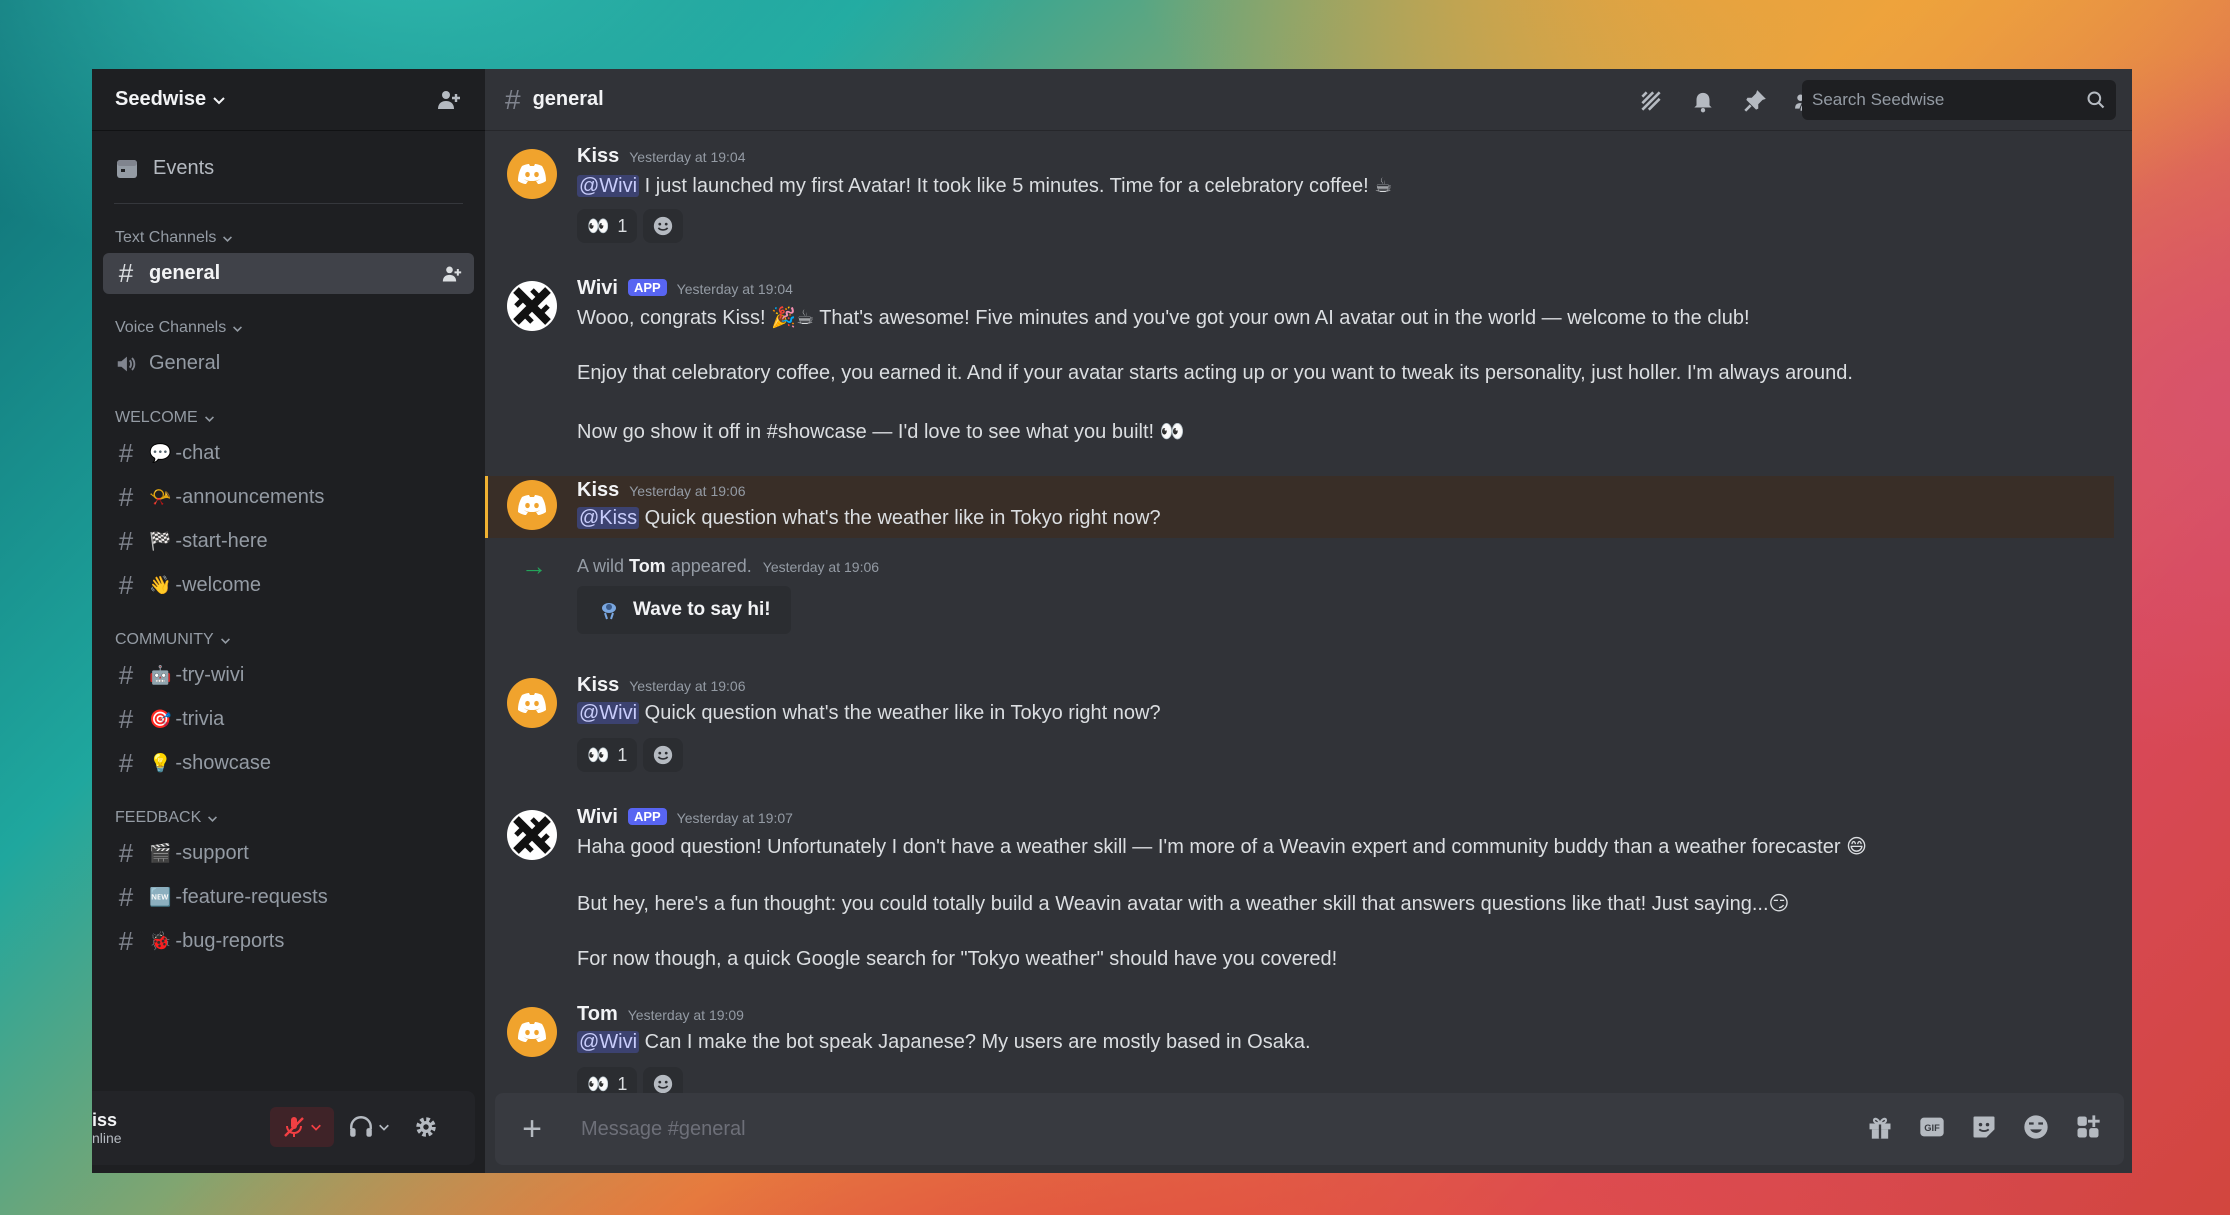 Image resolution: width=2230 pixels, height=1215 pixels. Describe the element at coordinates (288, 853) in the screenshot. I see `channel-support: # 🎬 -support` at that location.